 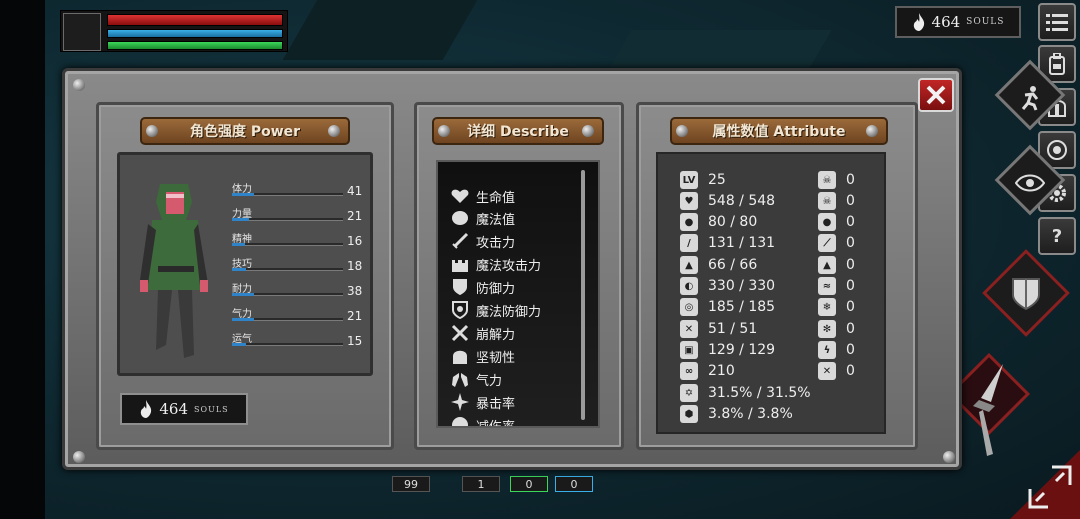 I want to click on attr-mp: ● 80 / 80, so click(x=718, y=222).